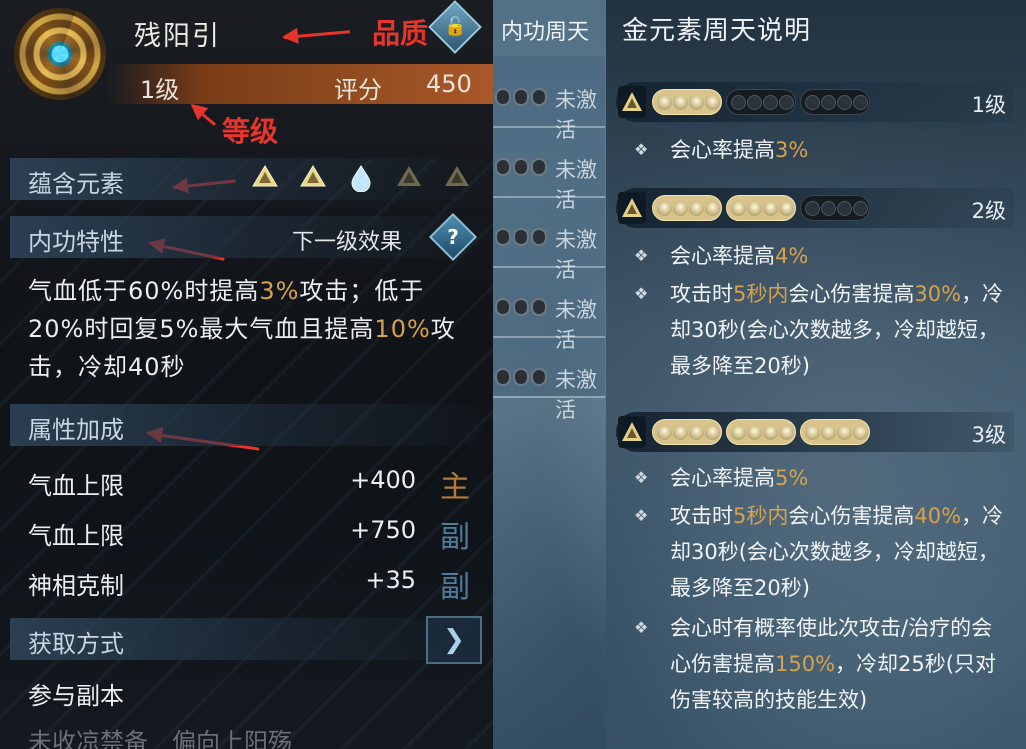 Image resolution: width=1026 pixels, height=749 pixels. I want to click on annotation-grade: 等级, so click(250, 131).